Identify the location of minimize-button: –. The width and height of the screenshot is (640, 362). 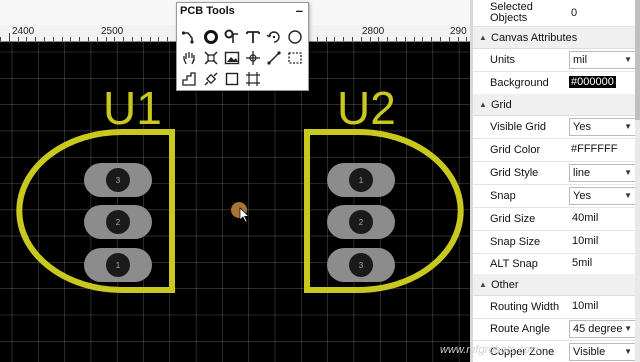
(299, 10).